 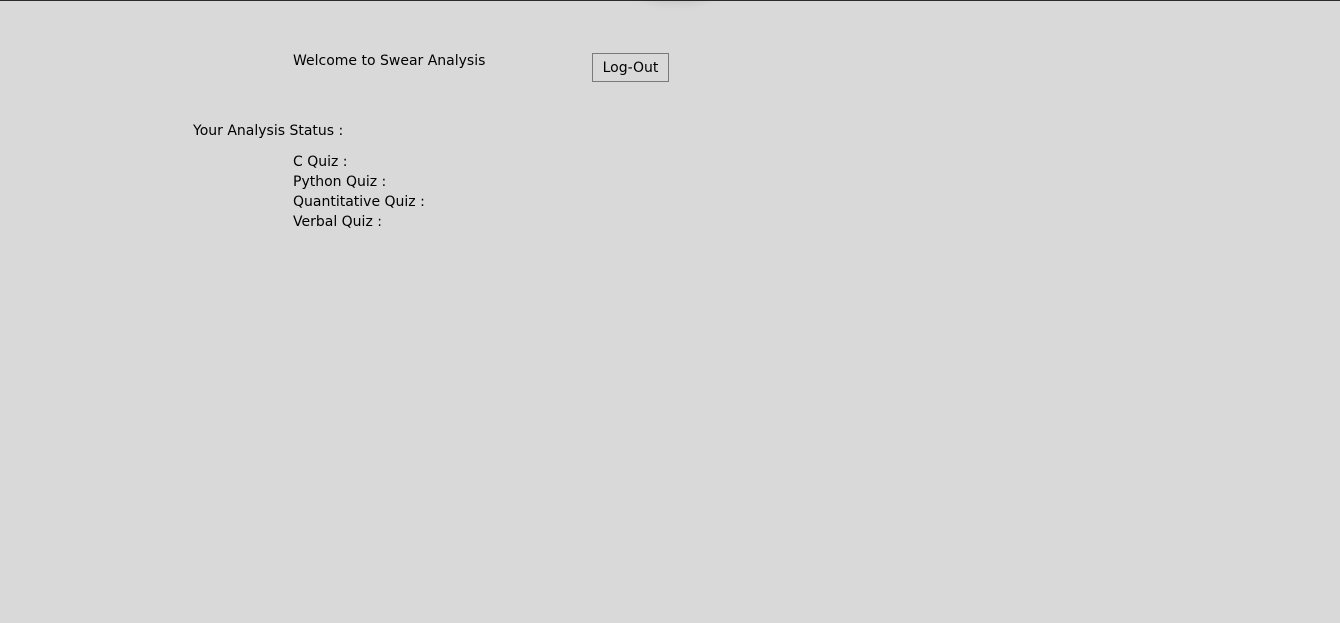 I want to click on analysis-status-heading: Your Analysis Status :, so click(x=268, y=131).